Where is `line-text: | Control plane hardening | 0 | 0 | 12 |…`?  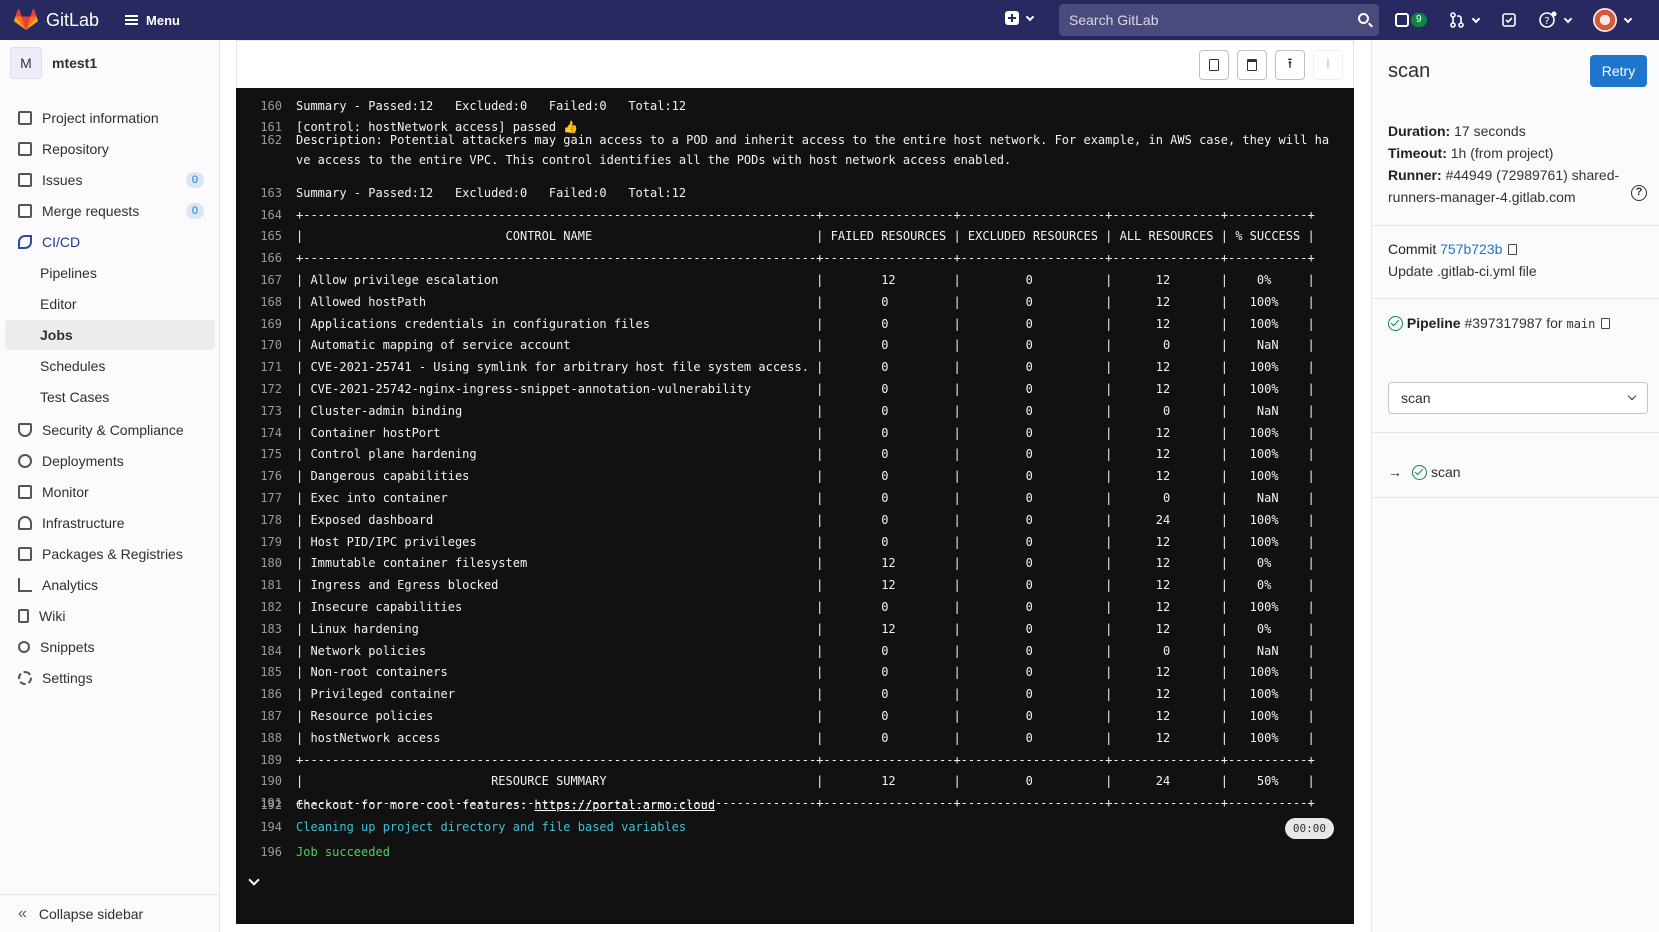 line-text: | Control plane hardening | 0 | 0 | 12 |… is located at coordinates (805, 454).